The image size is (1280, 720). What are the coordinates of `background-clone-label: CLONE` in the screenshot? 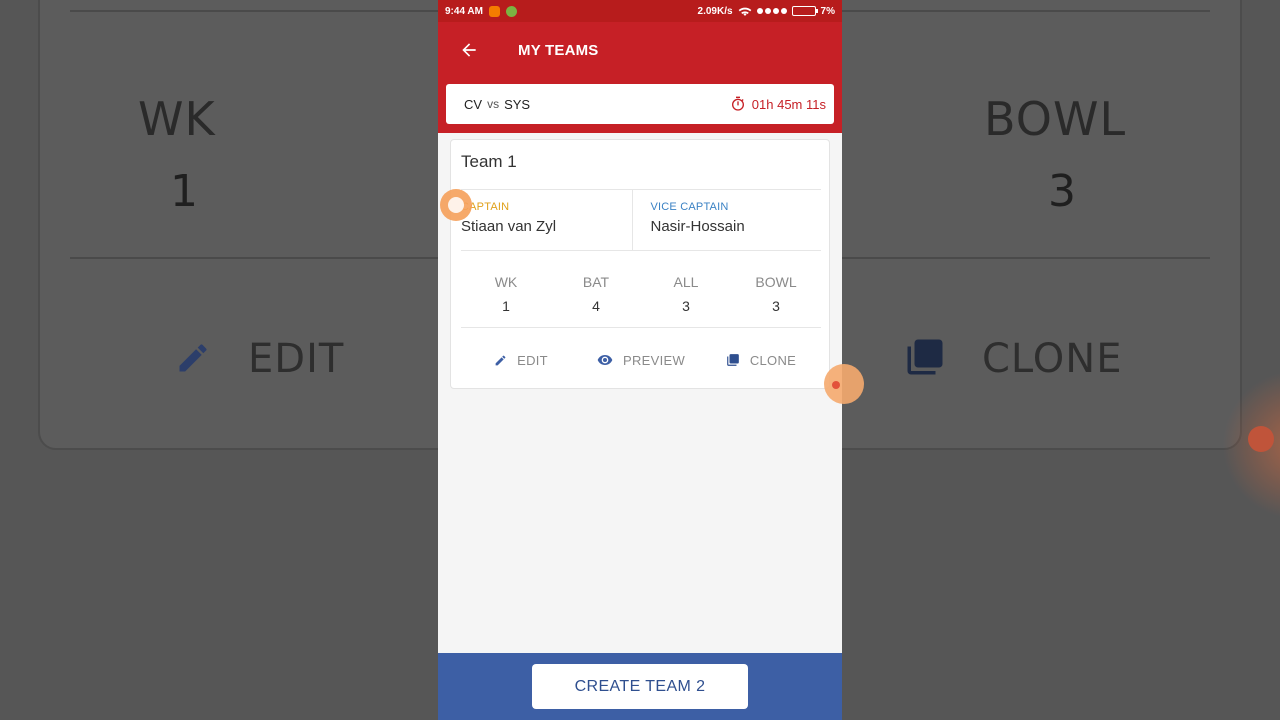 It's located at (1052, 359).